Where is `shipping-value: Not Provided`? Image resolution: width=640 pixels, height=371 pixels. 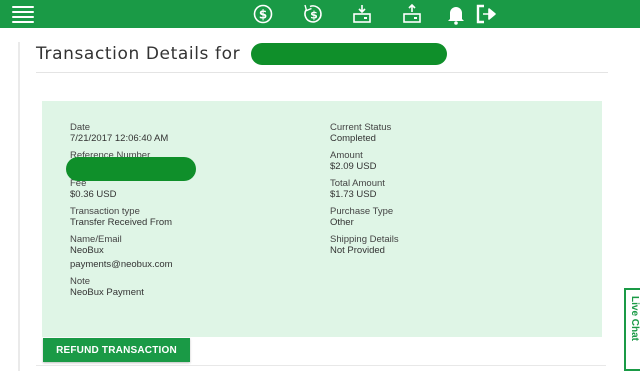 shipping-value: Not Provided is located at coordinates (357, 250).